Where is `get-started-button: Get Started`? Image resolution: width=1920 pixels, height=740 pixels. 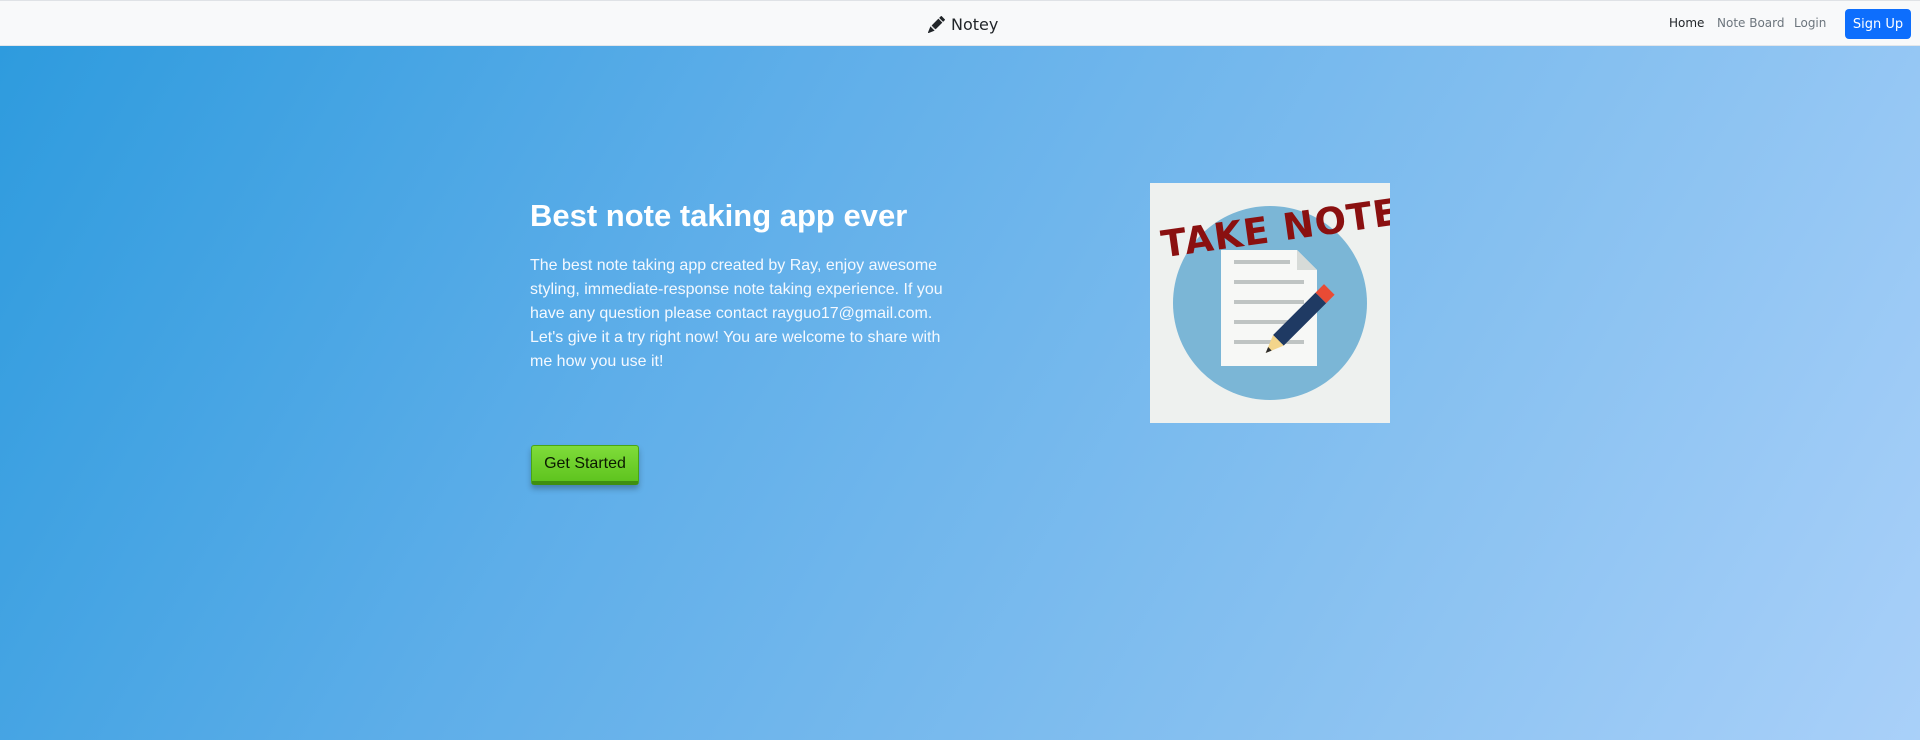
get-started-button: Get Started is located at coordinates (585, 465).